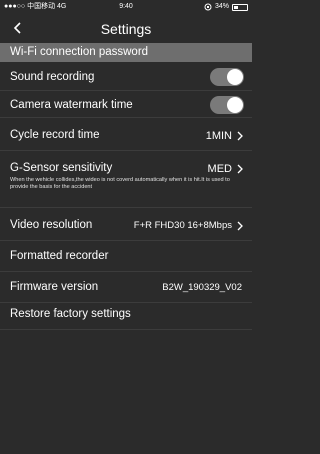  I want to click on cycle-record-value: 1MIN, so click(218, 136).